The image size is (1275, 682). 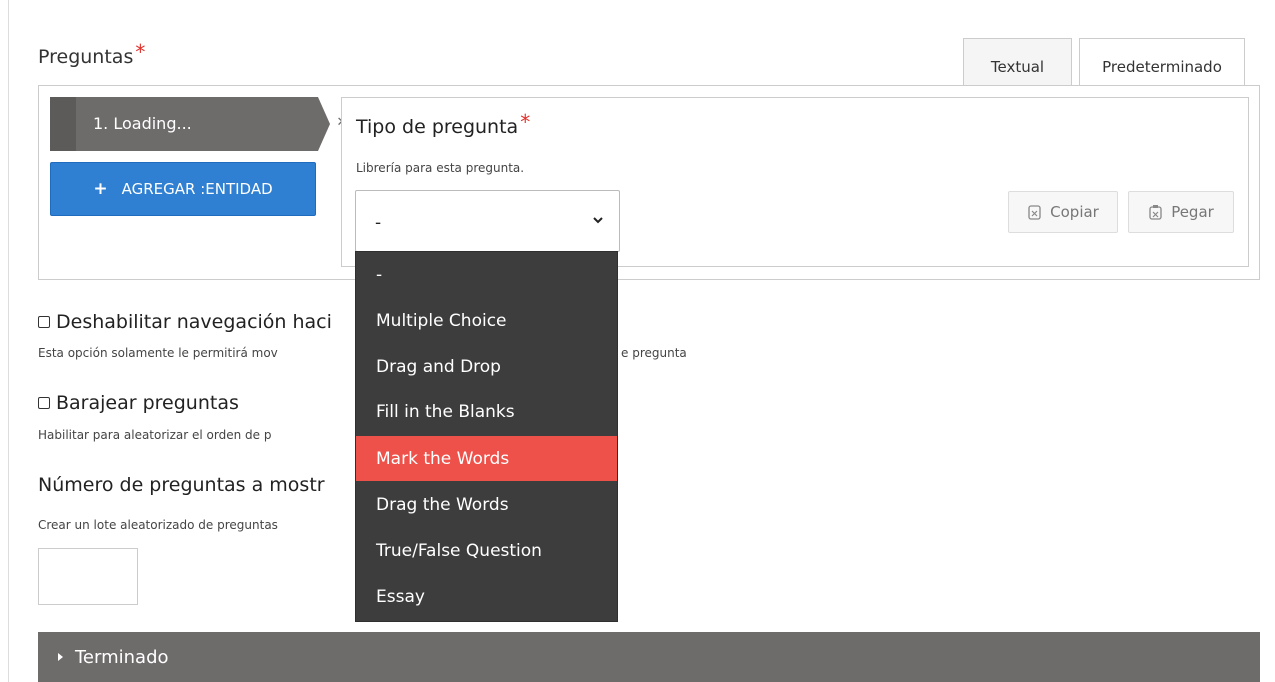 I want to click on dropdown-option: Drag the Words, so click(x=486, y=504).